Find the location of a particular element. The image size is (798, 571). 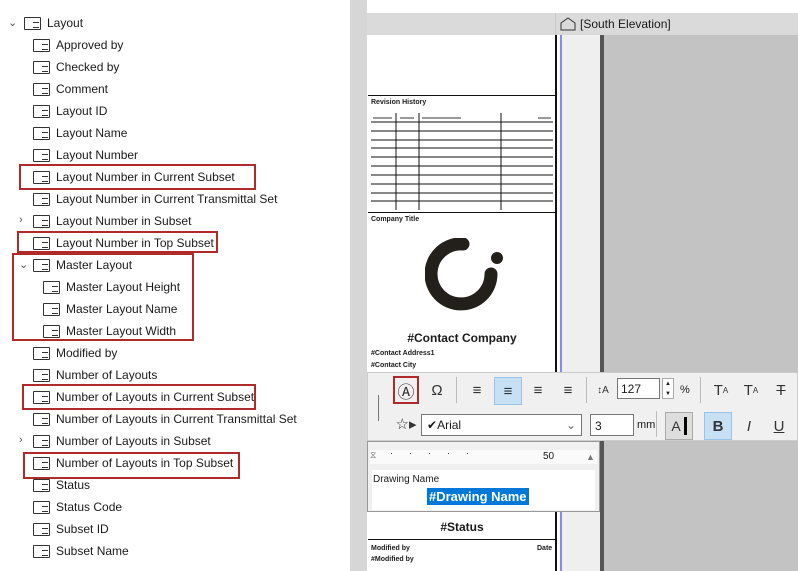

tree-item-layout: Layout is located at coordinates (53, 23).